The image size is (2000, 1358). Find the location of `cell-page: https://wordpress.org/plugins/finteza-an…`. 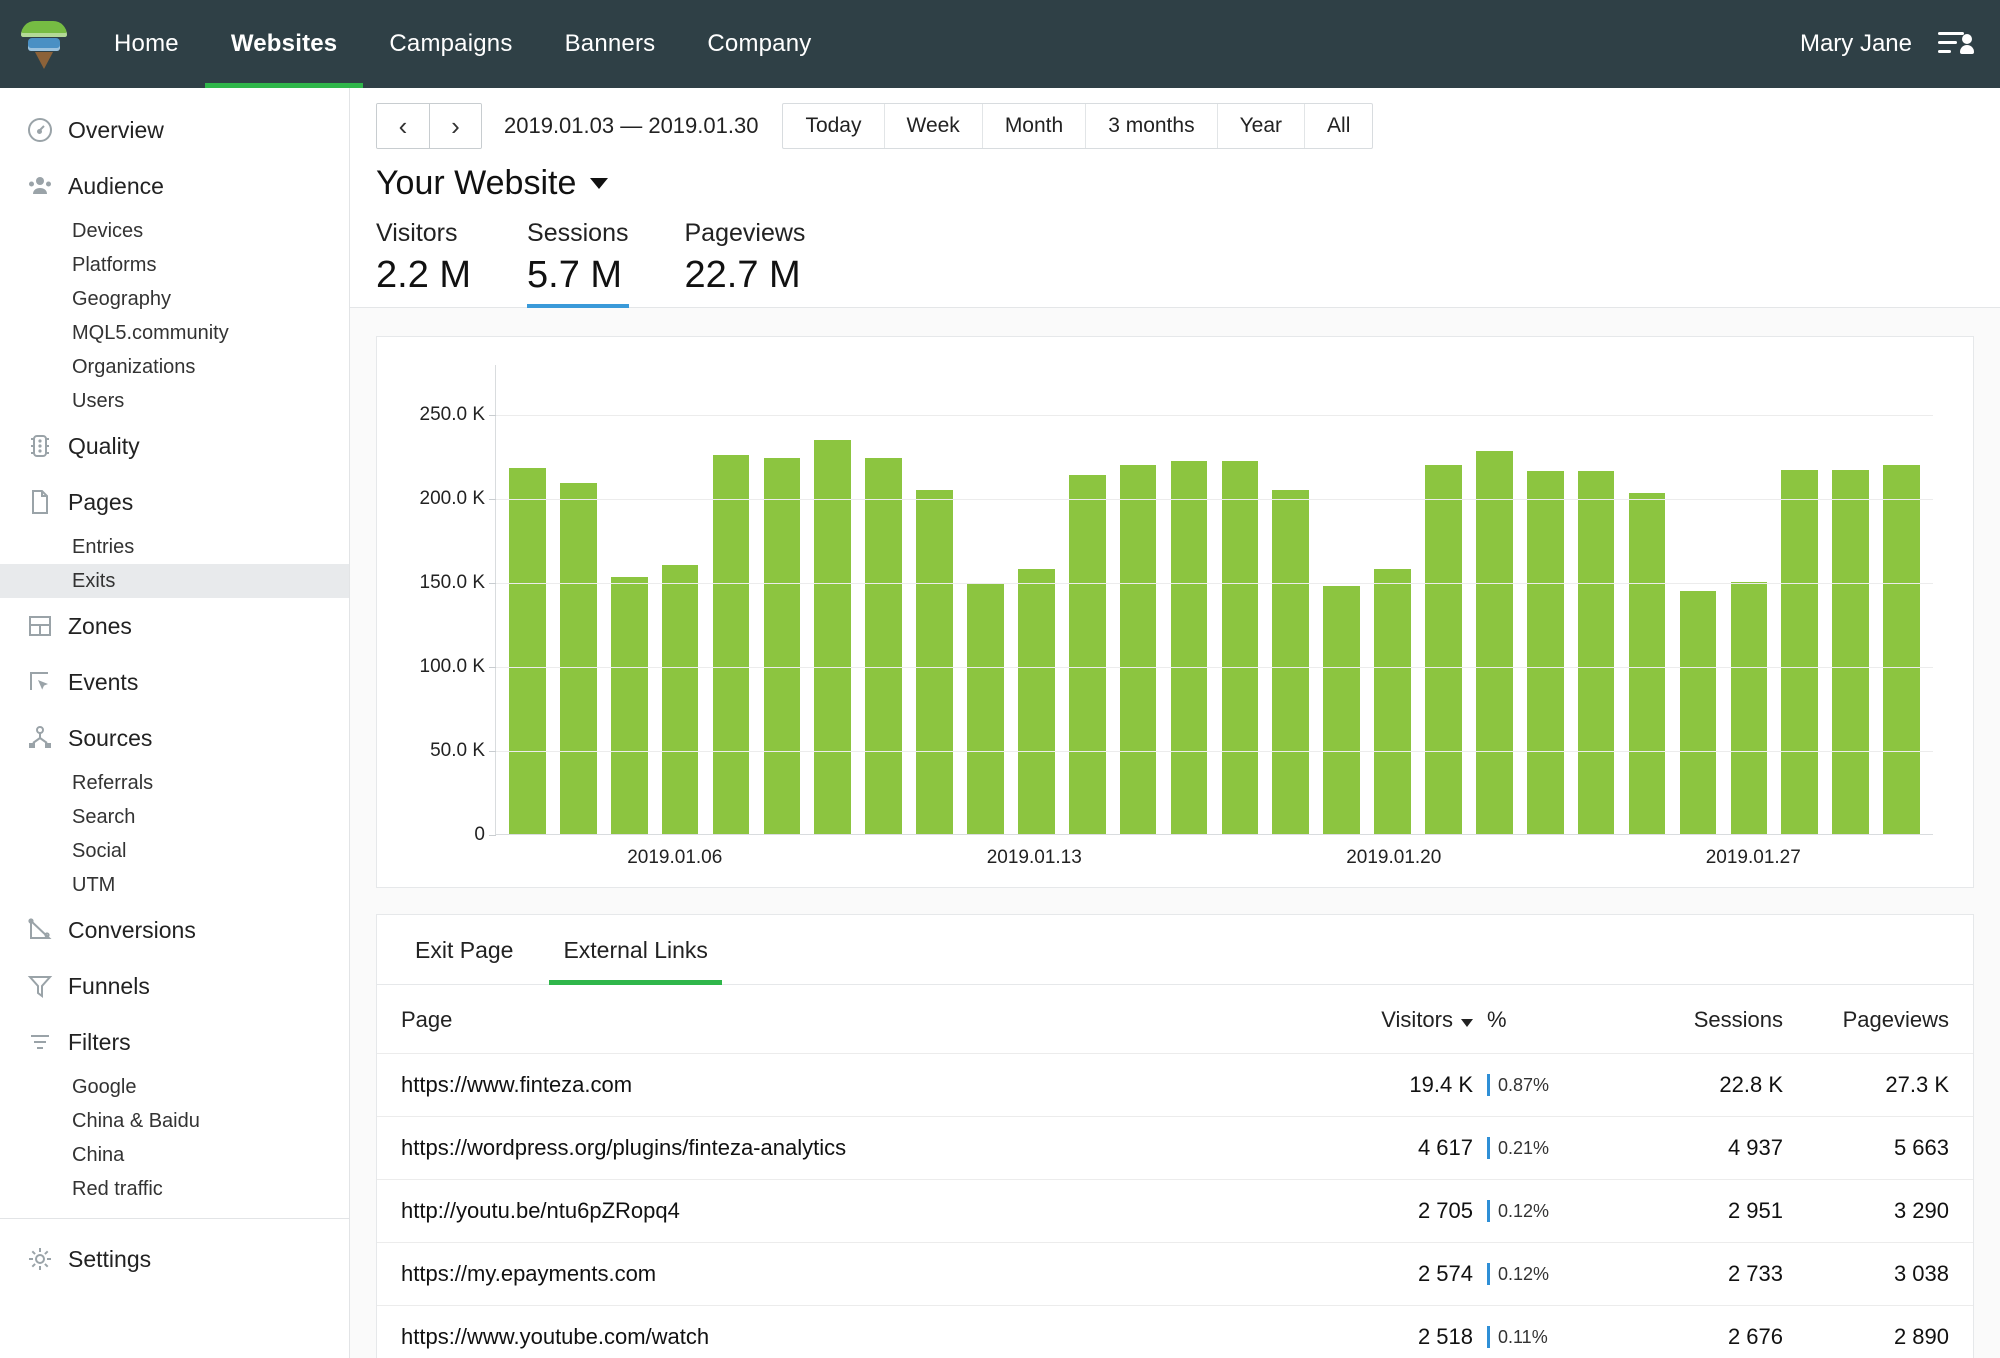

cell-page: https://wordpress.org/plugins/finteza-an… is located at coordinates (830, 1148).